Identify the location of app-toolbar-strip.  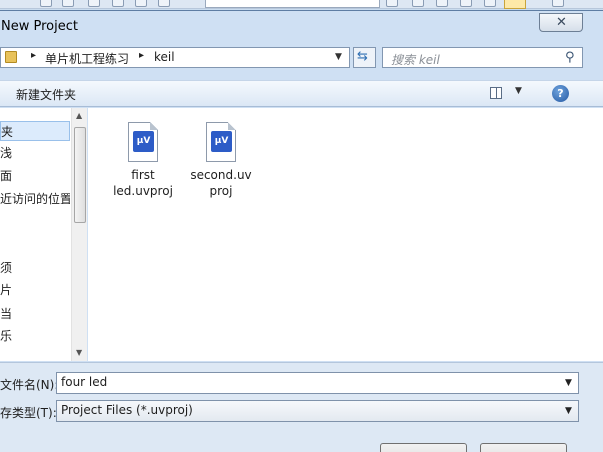
(301, 4).